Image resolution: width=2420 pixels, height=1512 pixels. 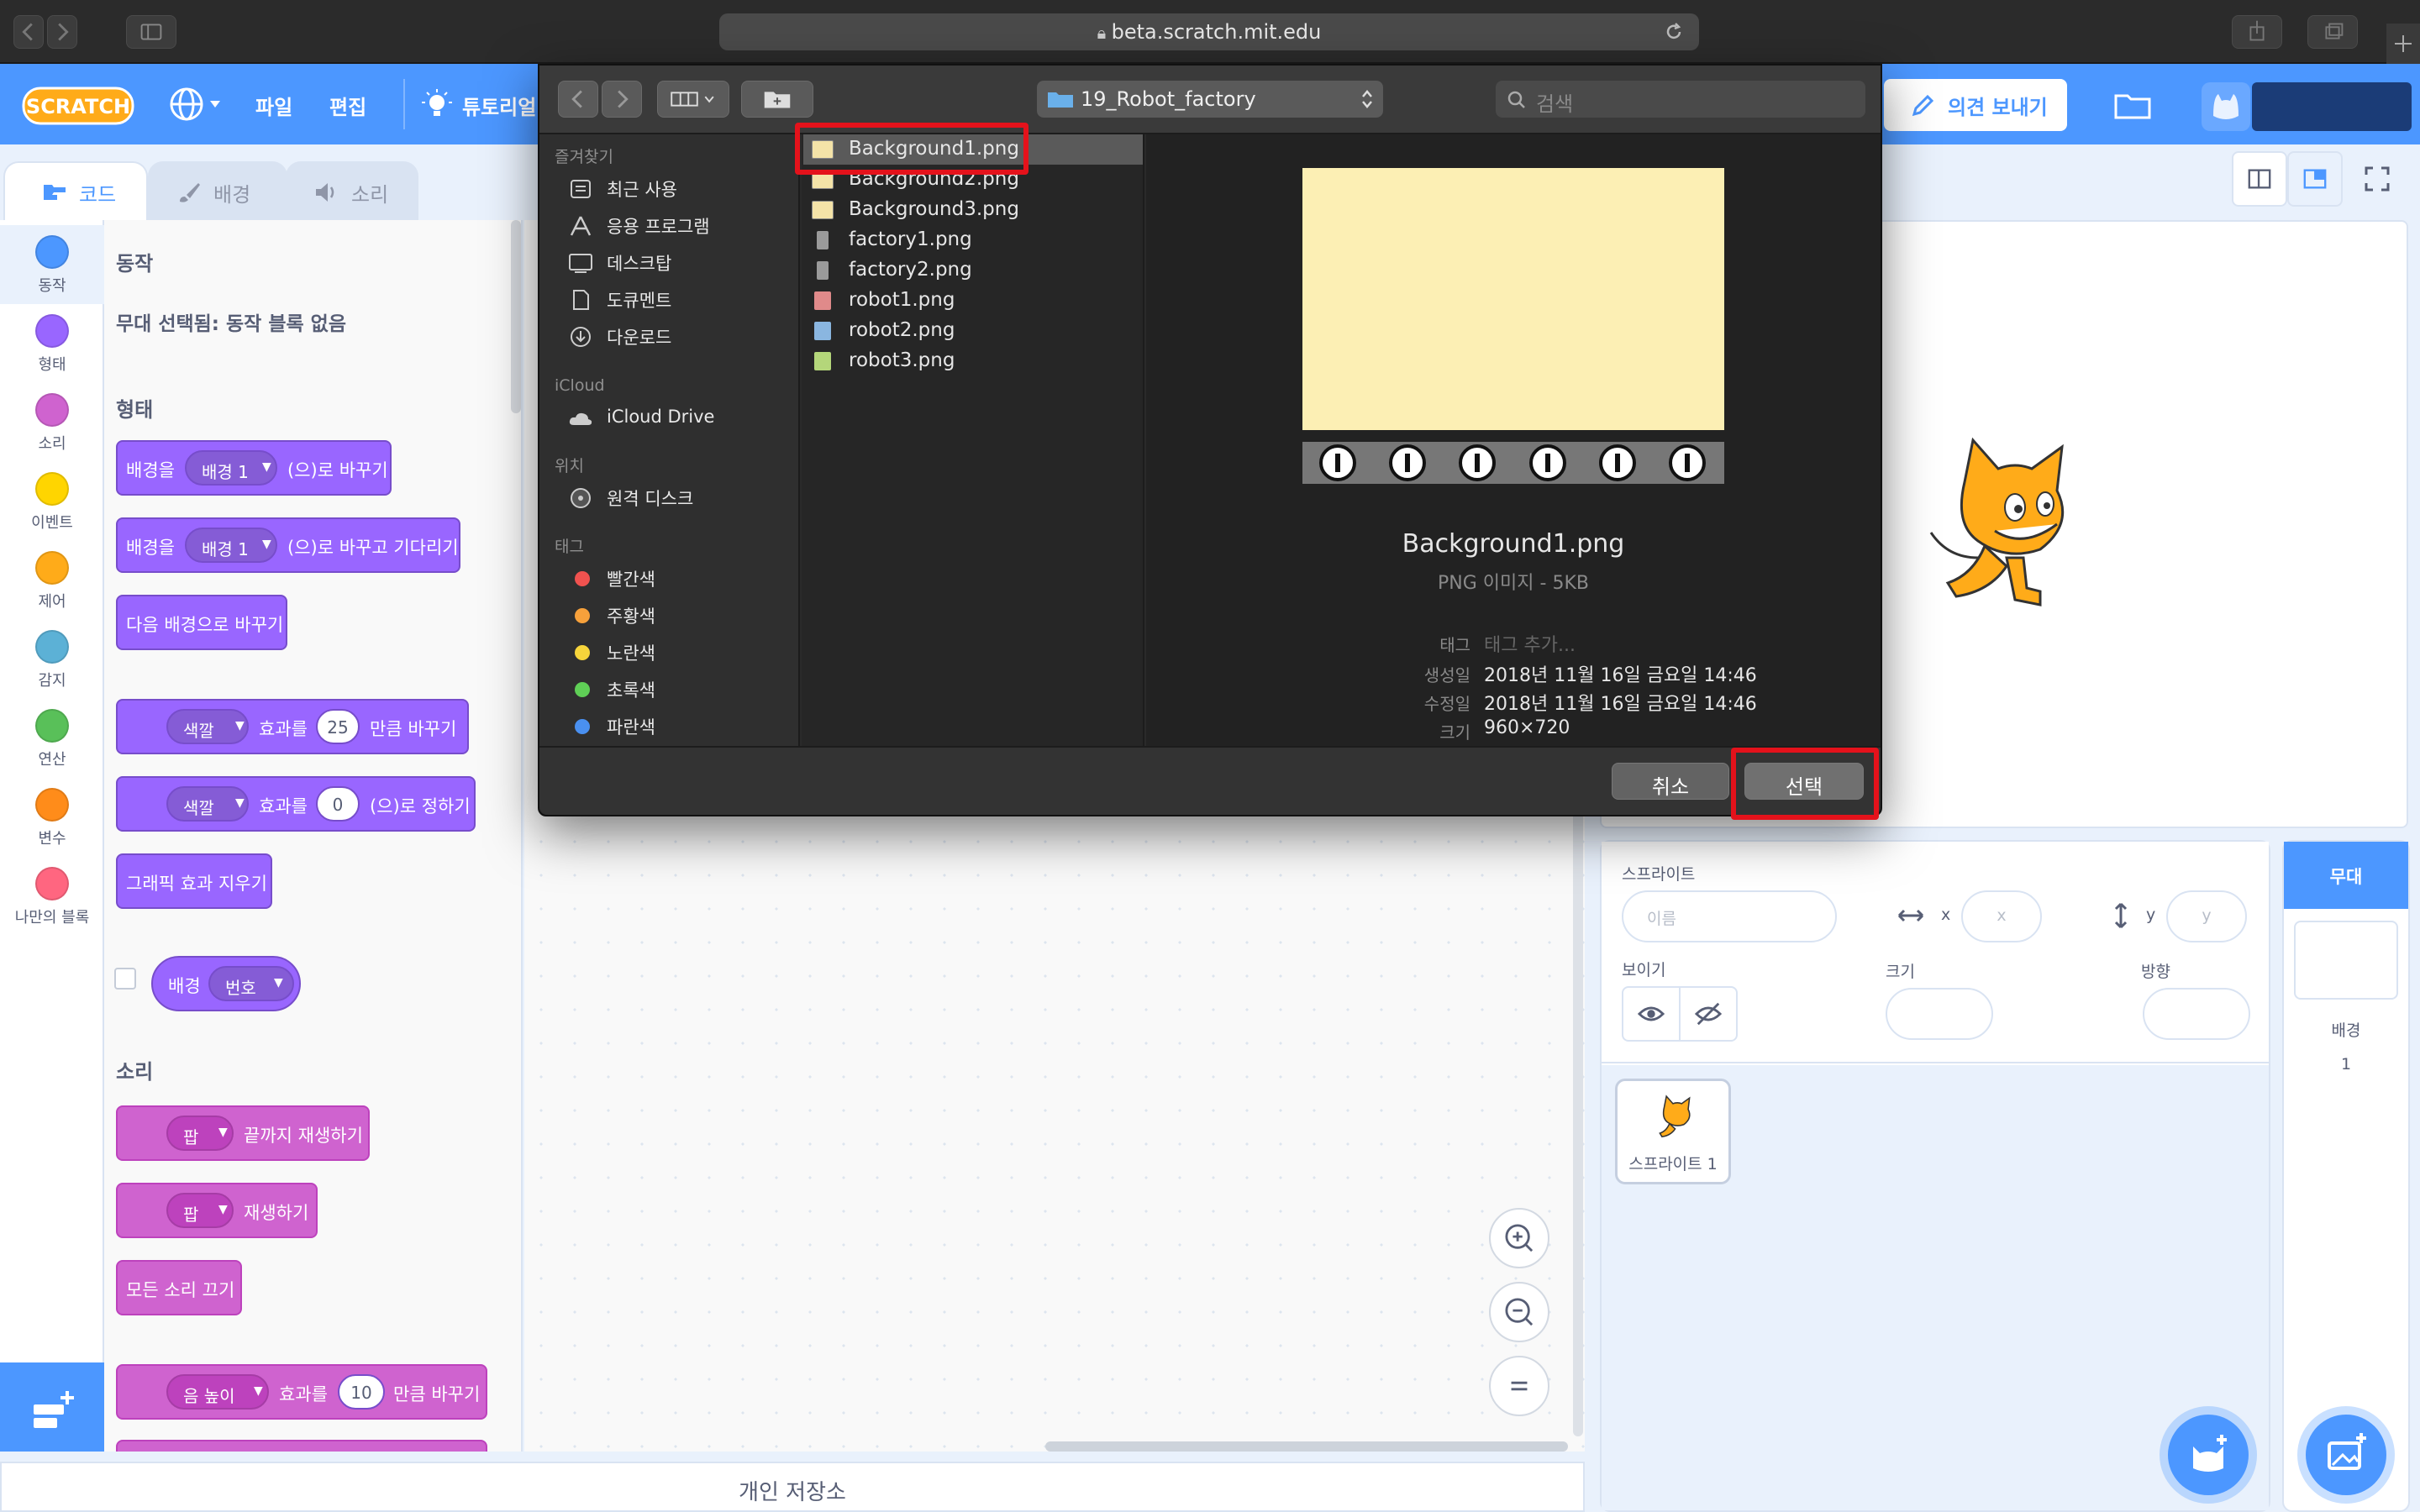 What do you see at coordinates (499, 105) in the screenshot?
I see `menu-tutorials: 튜토리얼` at bounding box center [499, 105].